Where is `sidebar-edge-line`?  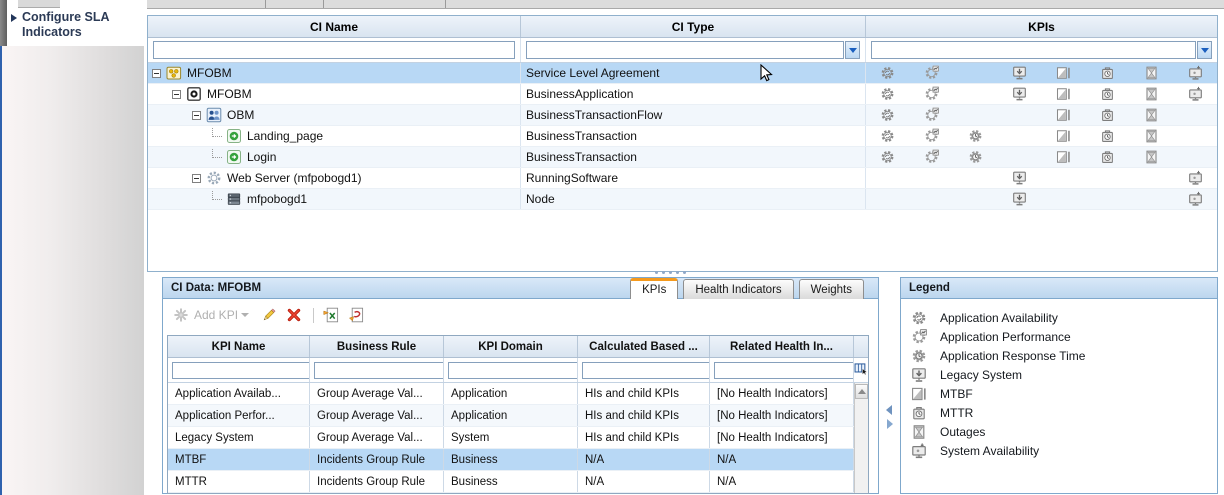 sidebar-edge-line is located at coordinates (1, 270).